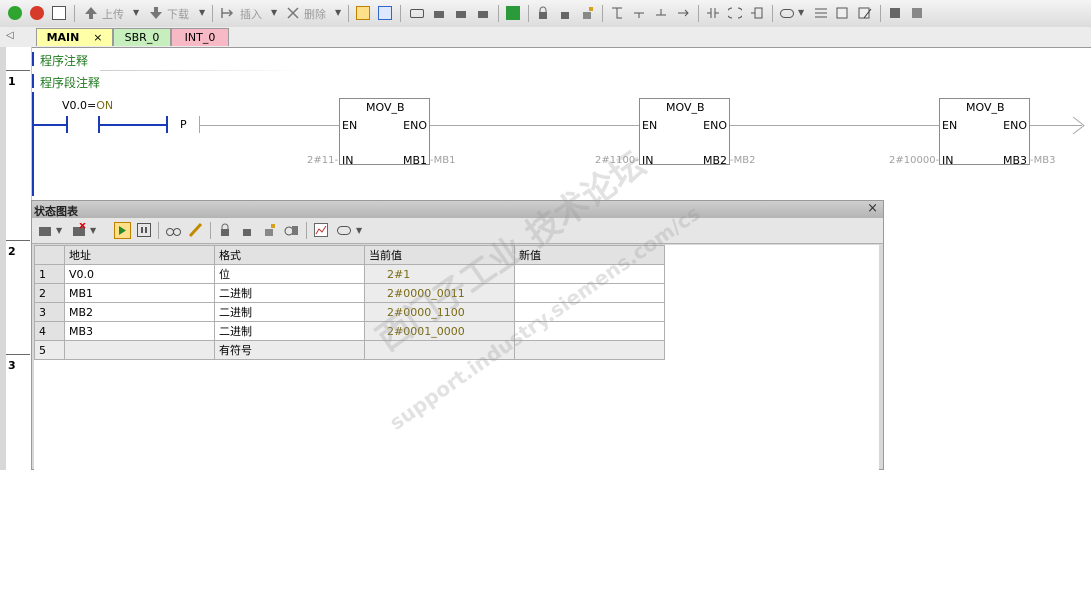  I want to click on contact-address: V0.0=ON, so click(87, 105).